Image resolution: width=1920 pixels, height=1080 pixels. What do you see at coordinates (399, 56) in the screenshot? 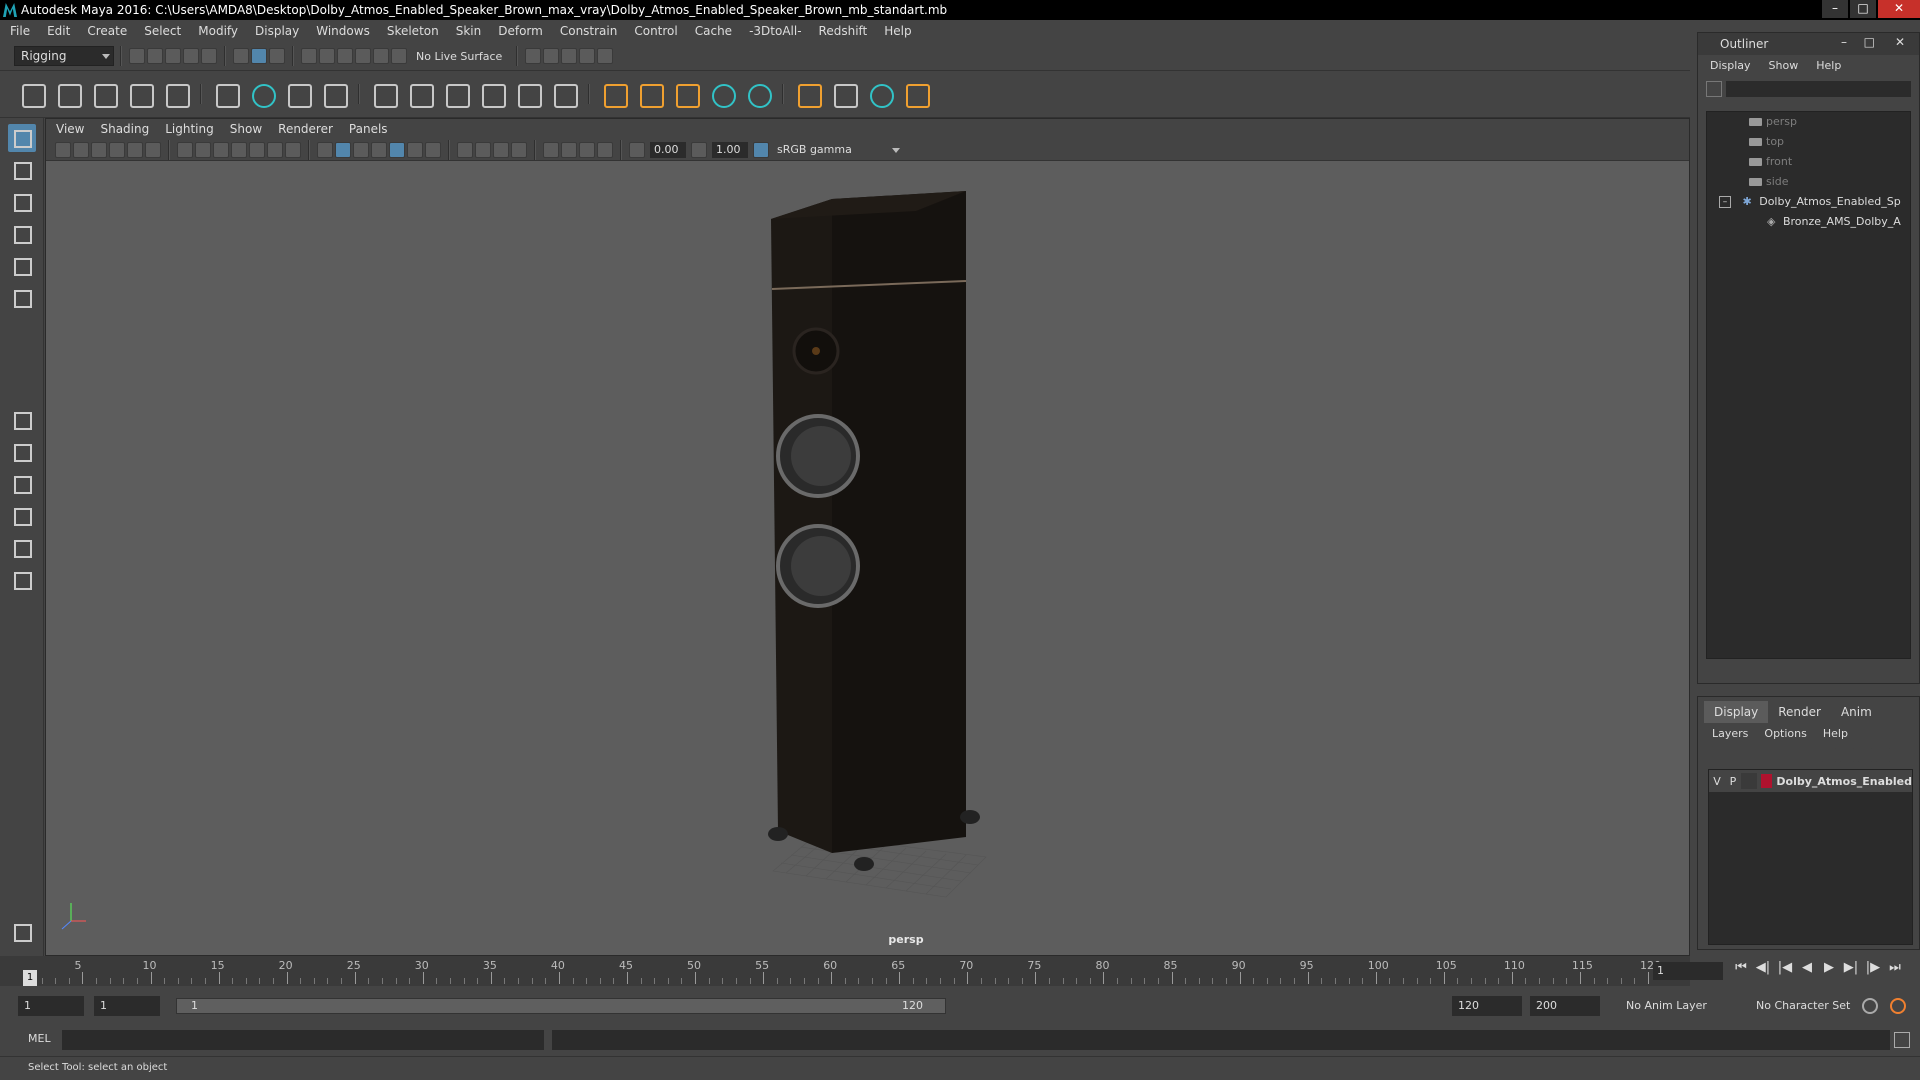
I see `snap-live-icon` at bounding box center [399, 56].